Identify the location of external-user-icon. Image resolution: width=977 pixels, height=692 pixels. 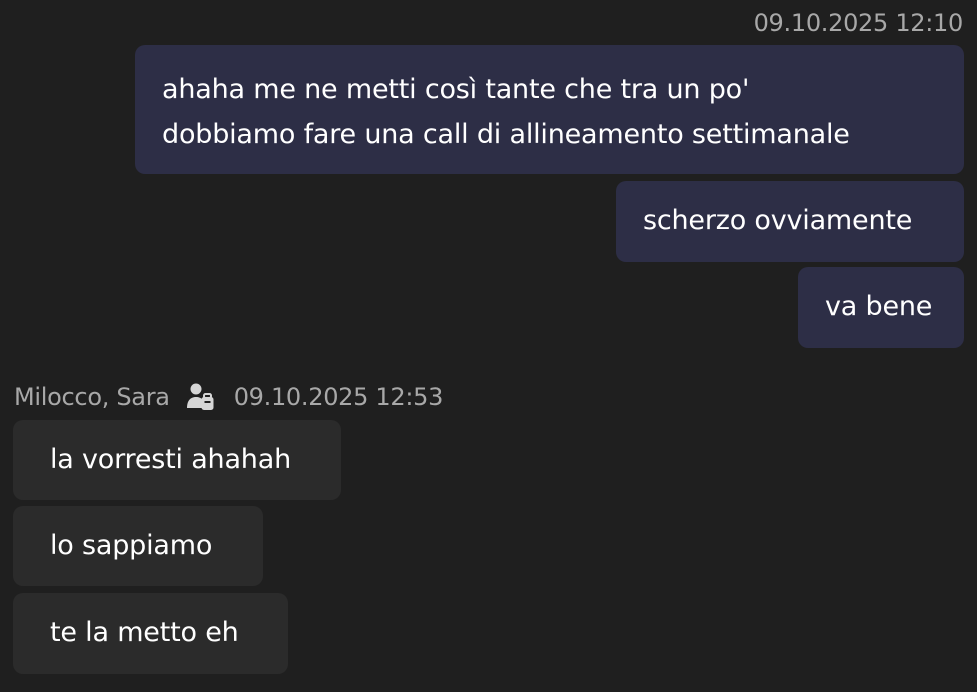
(200, 396).